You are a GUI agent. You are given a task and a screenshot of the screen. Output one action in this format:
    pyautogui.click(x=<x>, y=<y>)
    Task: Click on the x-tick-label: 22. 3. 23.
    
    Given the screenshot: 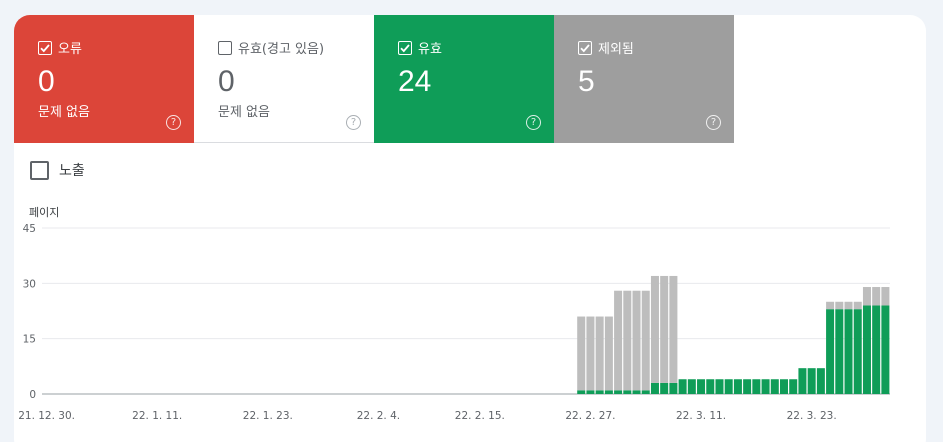 What is the action you would take?
    pyautogui.click(x=812, y=416)
    